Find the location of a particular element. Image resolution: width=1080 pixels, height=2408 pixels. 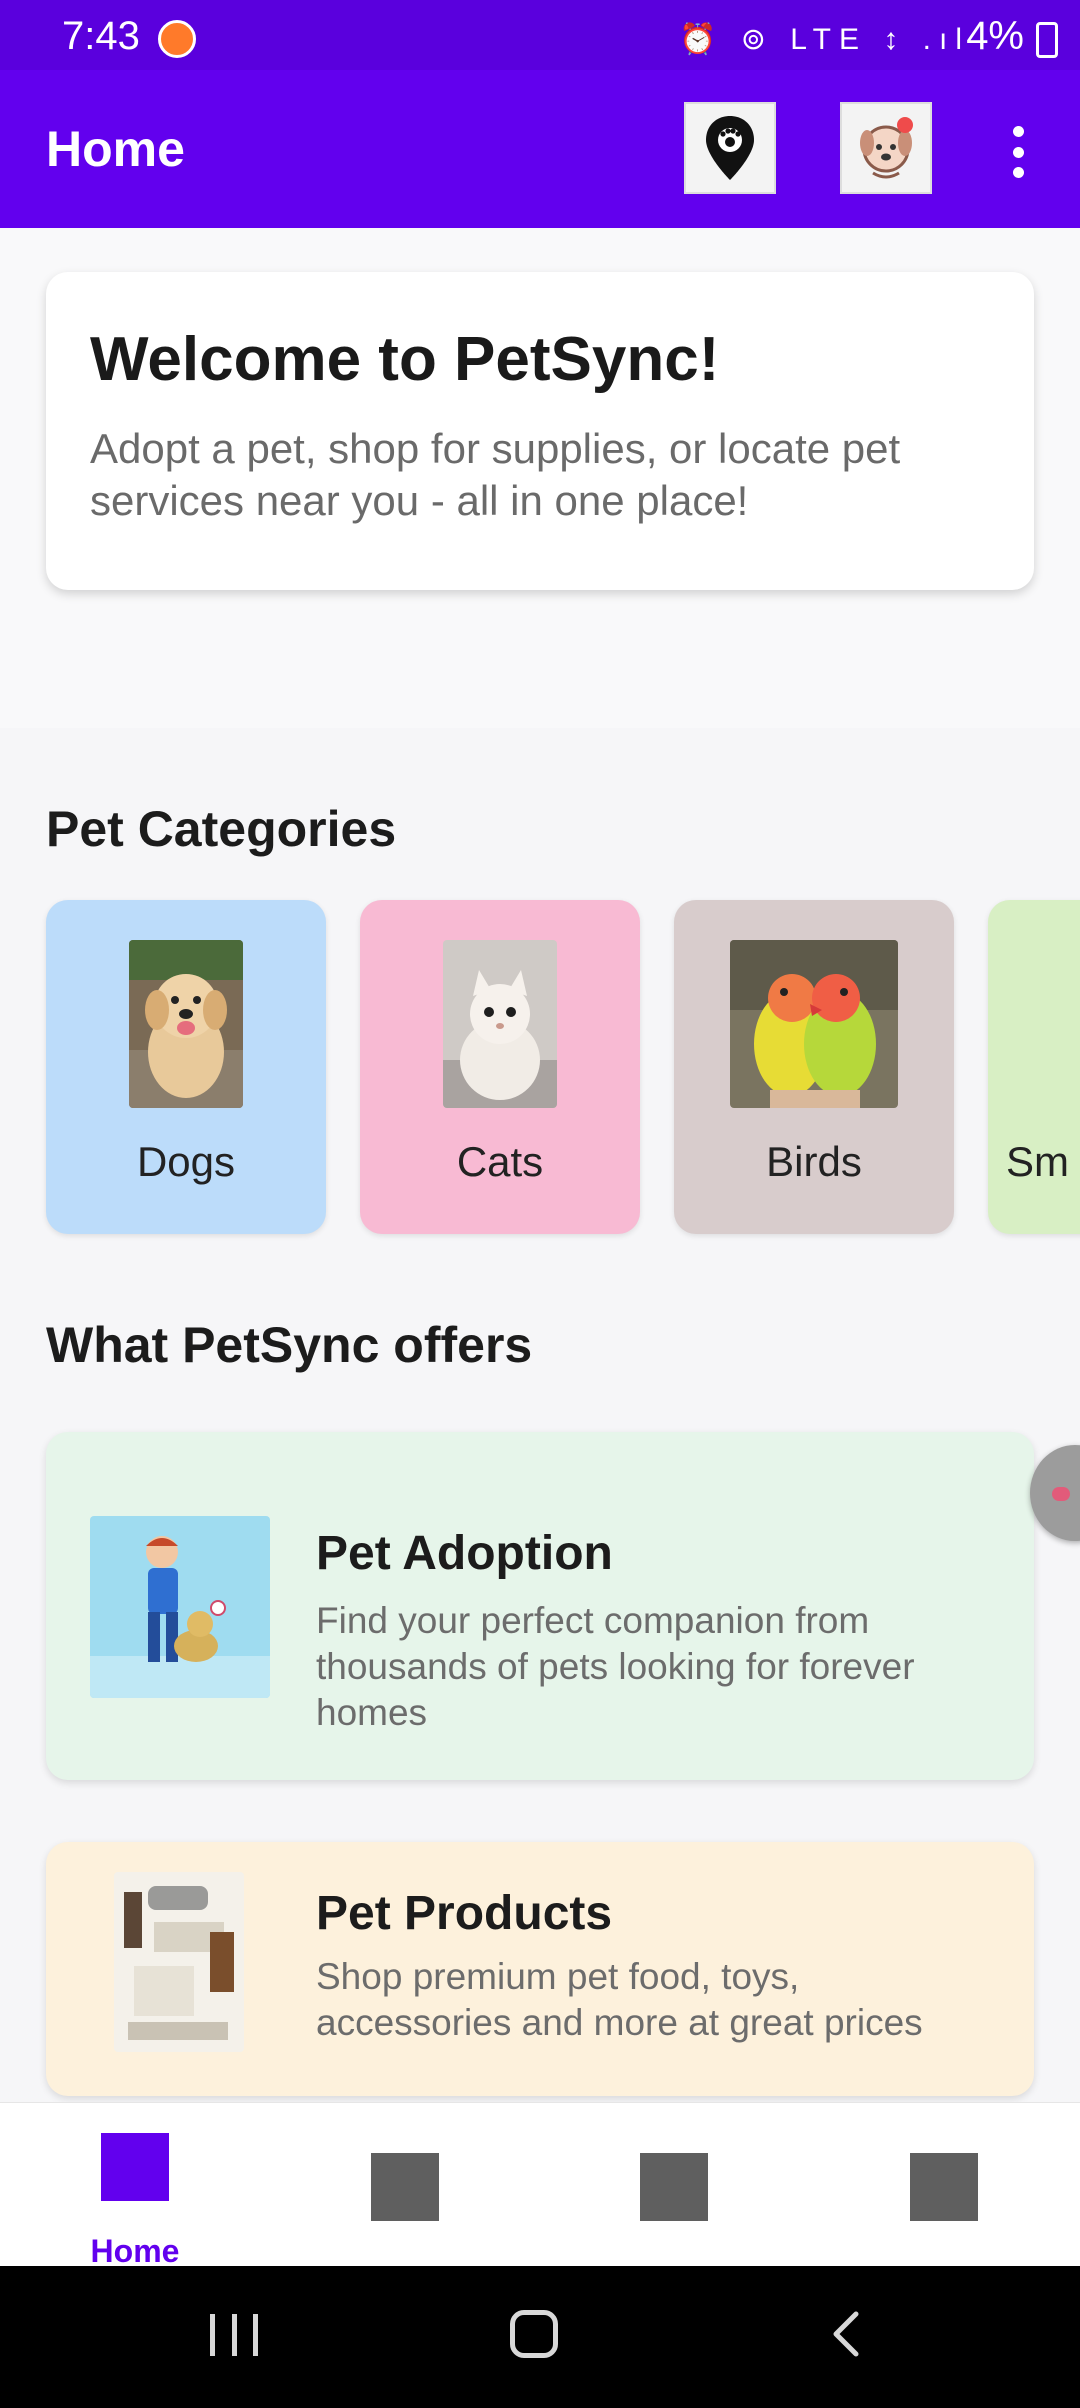

home-icon is located at coordinates (135, 2167).